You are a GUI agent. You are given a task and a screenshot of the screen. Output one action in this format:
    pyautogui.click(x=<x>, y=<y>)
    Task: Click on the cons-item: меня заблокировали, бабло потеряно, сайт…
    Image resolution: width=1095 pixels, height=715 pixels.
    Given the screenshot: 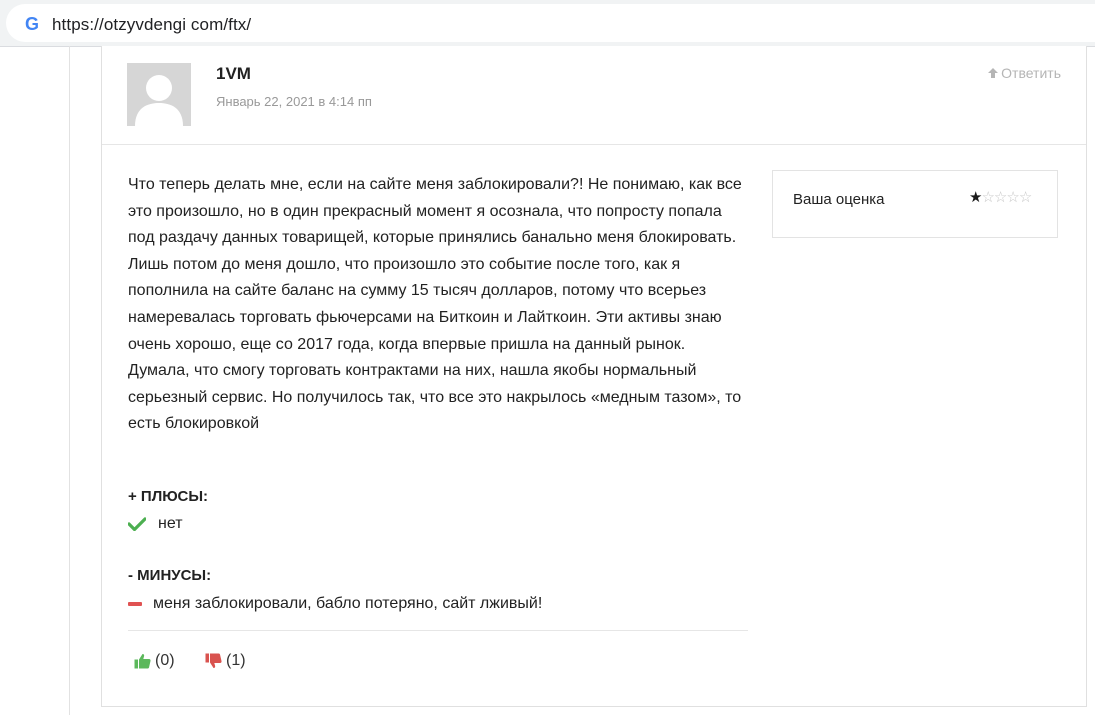 What is the action you would take?
    pyautogui.click(x=335, y=604)
    